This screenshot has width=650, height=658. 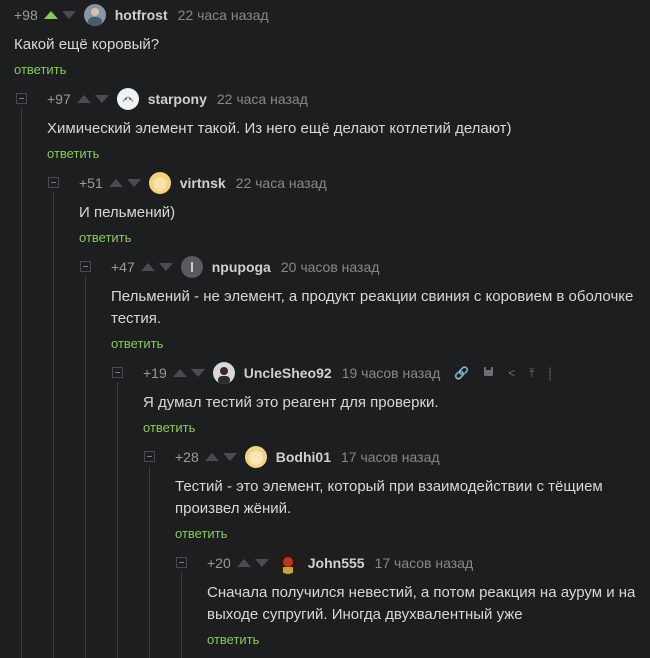 I want to click on comment-header: +28 Bodhi01 17 часов назад, so click(x=408, y=457).